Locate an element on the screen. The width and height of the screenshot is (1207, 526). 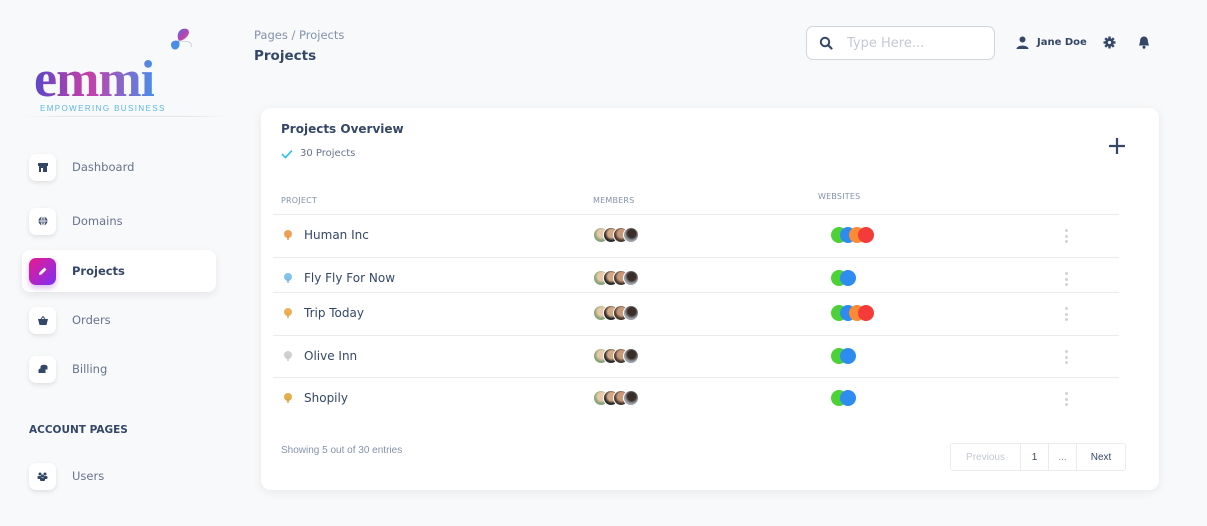
user-icon is located at coordinates (1022, 42).